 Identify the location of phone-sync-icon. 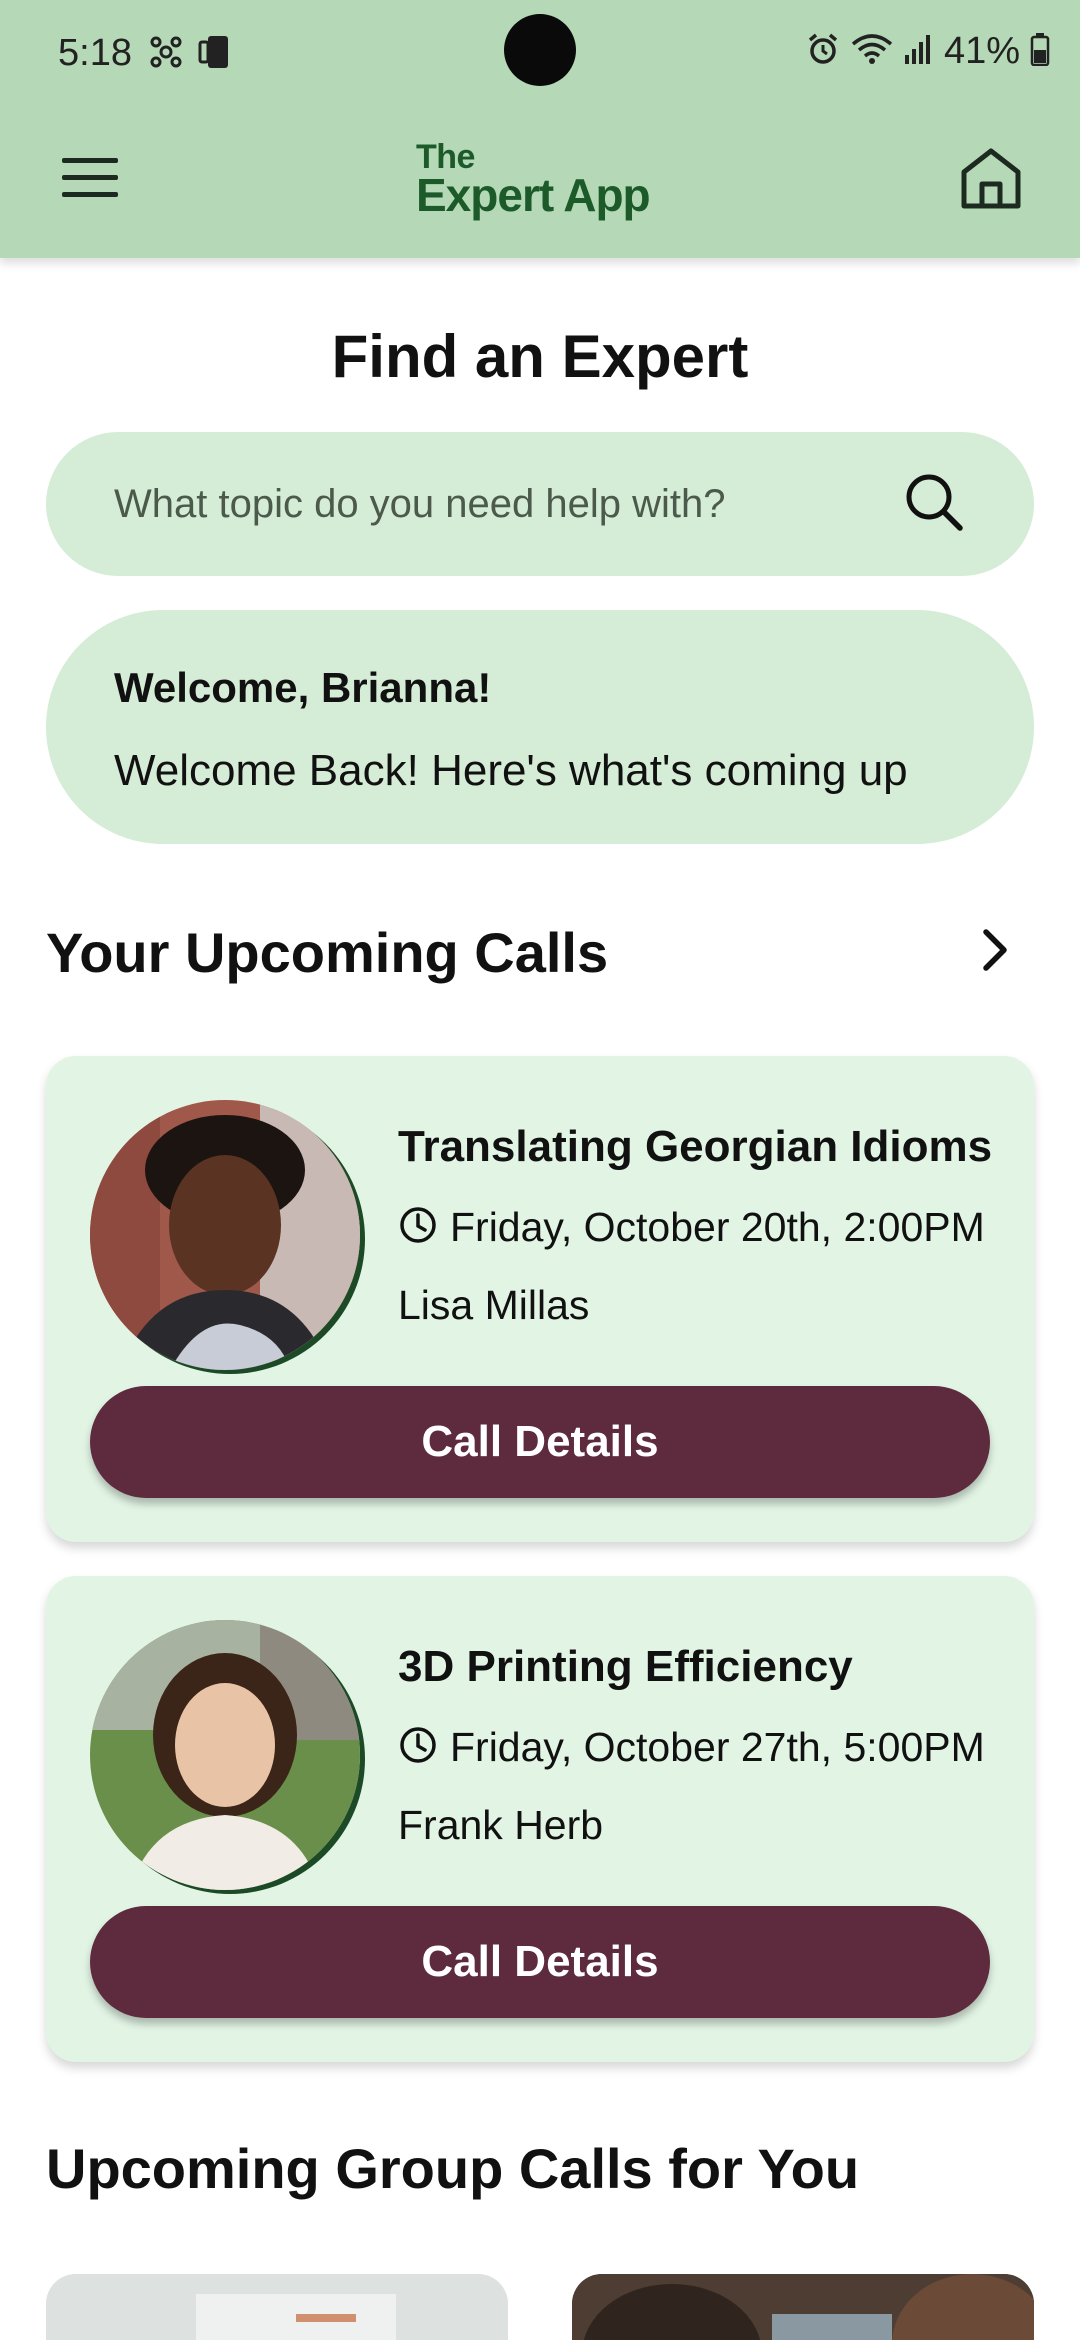
(217, 54).